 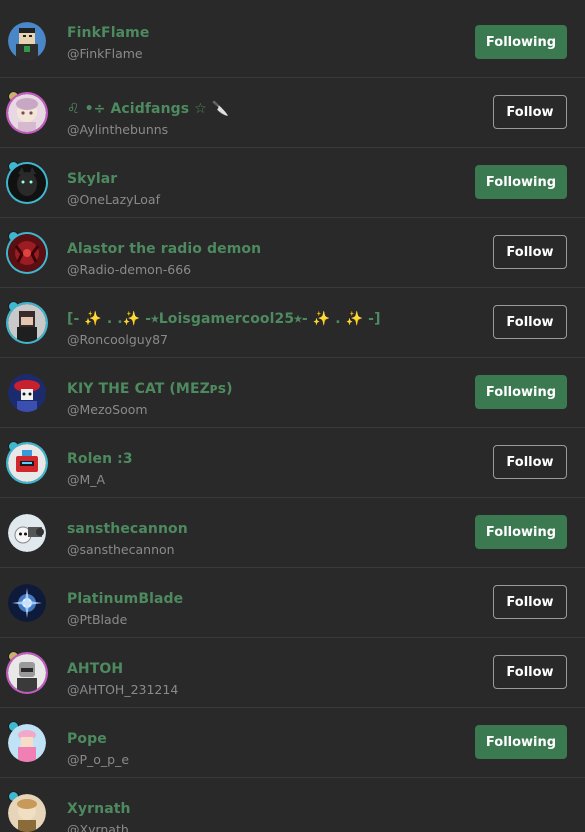 I want to click on display-name: ♌ •÷ Acidfangs ☆ 🔪, so click(x=148, y=109).